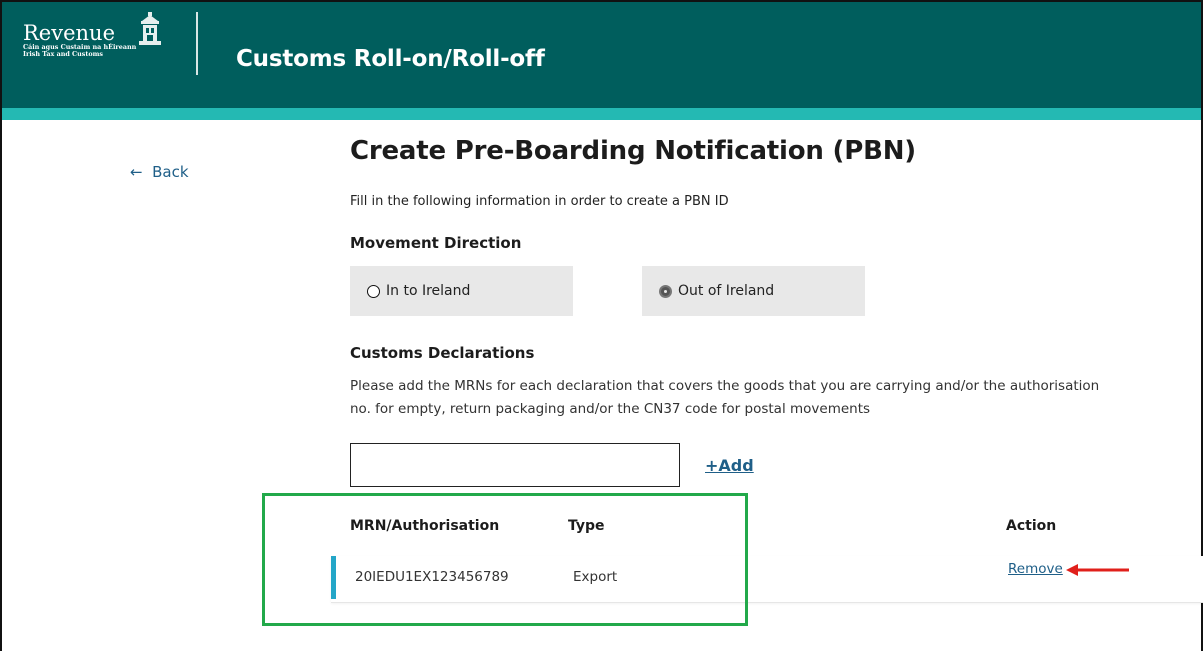  Describe the element at coordinates (136, 172) in the screenshot. I see `arrow-left-icon: ←` at that location.